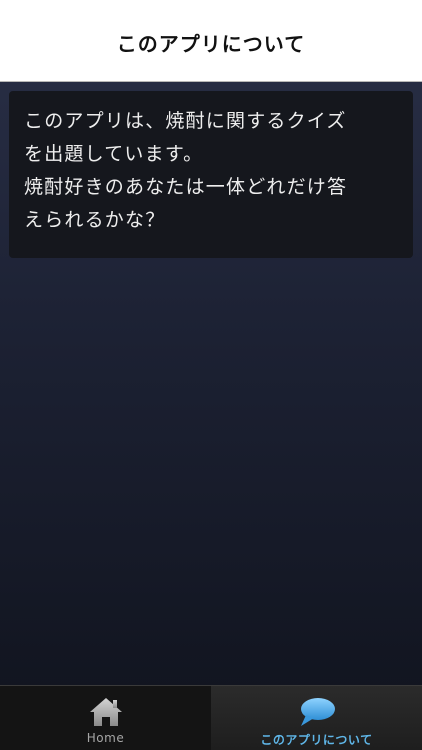  I want to click on tab-home: Home, so click(105, 718).